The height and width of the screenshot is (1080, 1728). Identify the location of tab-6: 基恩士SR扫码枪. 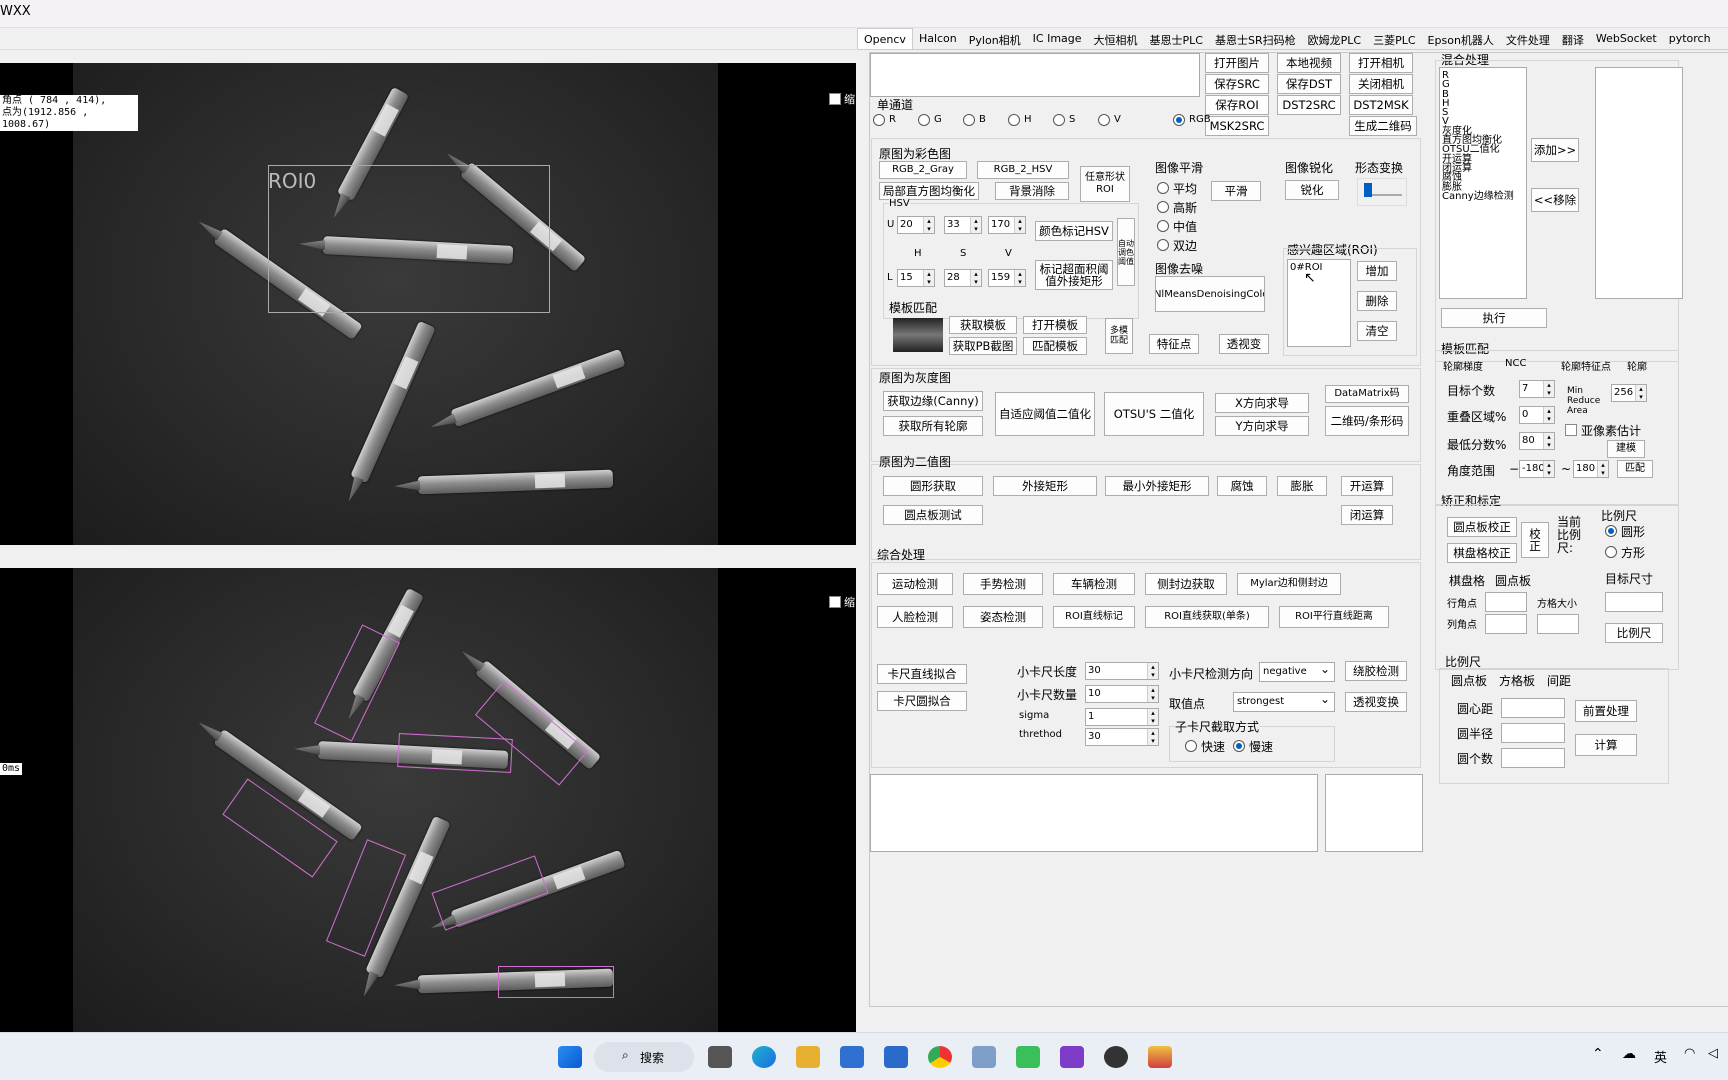
(1255, 38).